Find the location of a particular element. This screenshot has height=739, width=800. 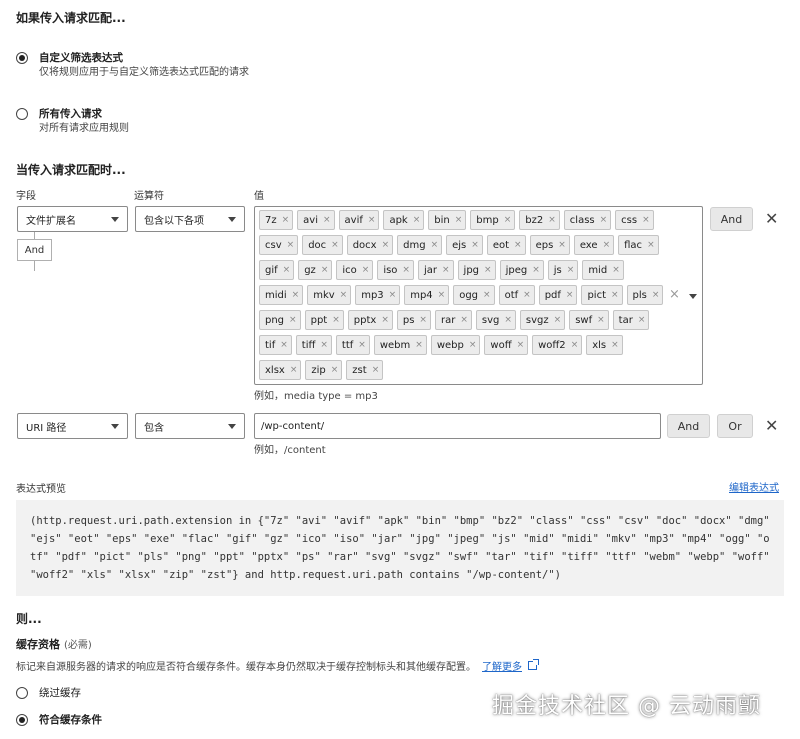

rule1-field-select: 文件扩展名 is located at coordinates (72, 219).